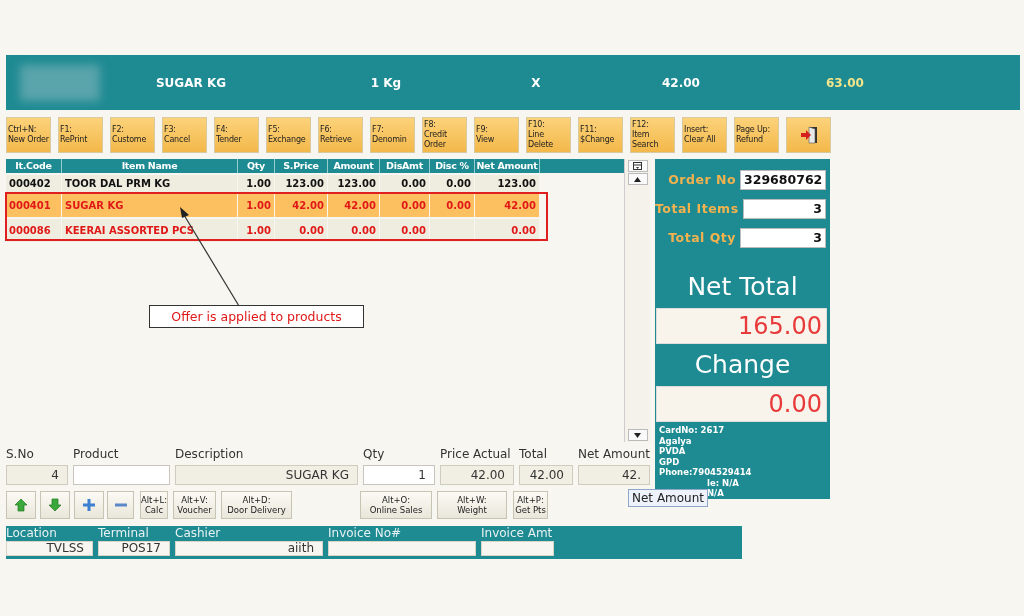  What do you see at coordinates (49, 548) in the screenshot?
I see `status-field: TVLSS` at bounding box center [49, 548].